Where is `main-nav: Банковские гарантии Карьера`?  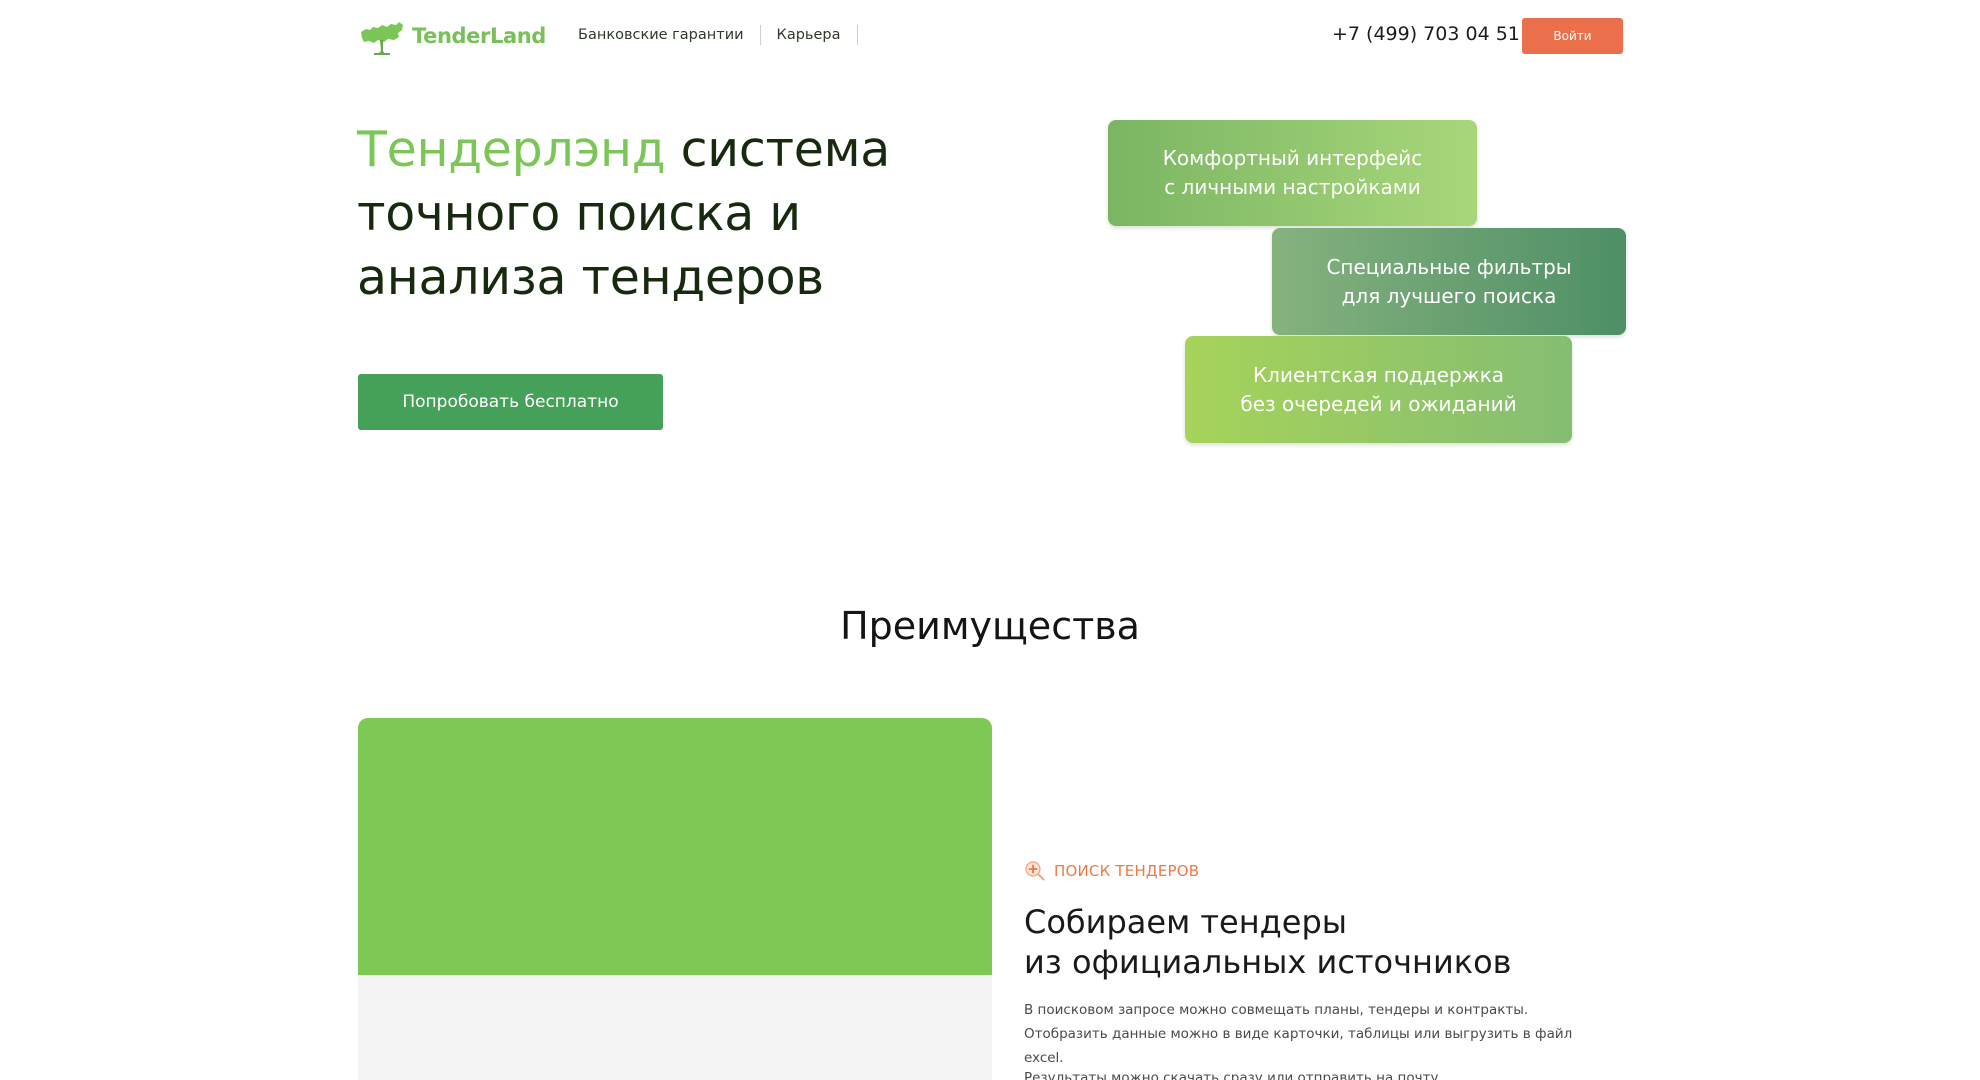
main-nav: Банковские гарантии Карьера is located at coordinates (726, 35).